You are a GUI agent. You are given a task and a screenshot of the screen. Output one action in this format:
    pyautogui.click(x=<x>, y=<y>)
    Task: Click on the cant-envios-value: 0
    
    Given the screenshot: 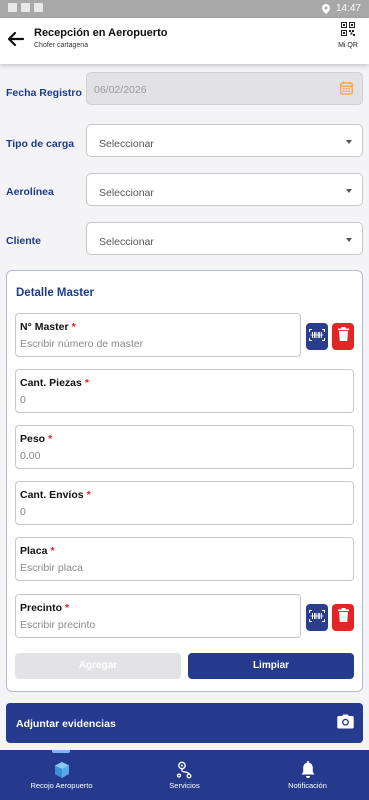 What is the action you would take?
    pyautogui.click(x=23, y=512)
    